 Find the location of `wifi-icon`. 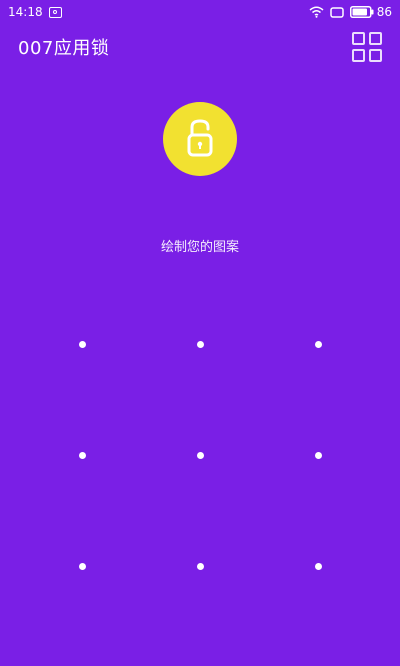

wifi-icon is located at coordinates (316, 12).